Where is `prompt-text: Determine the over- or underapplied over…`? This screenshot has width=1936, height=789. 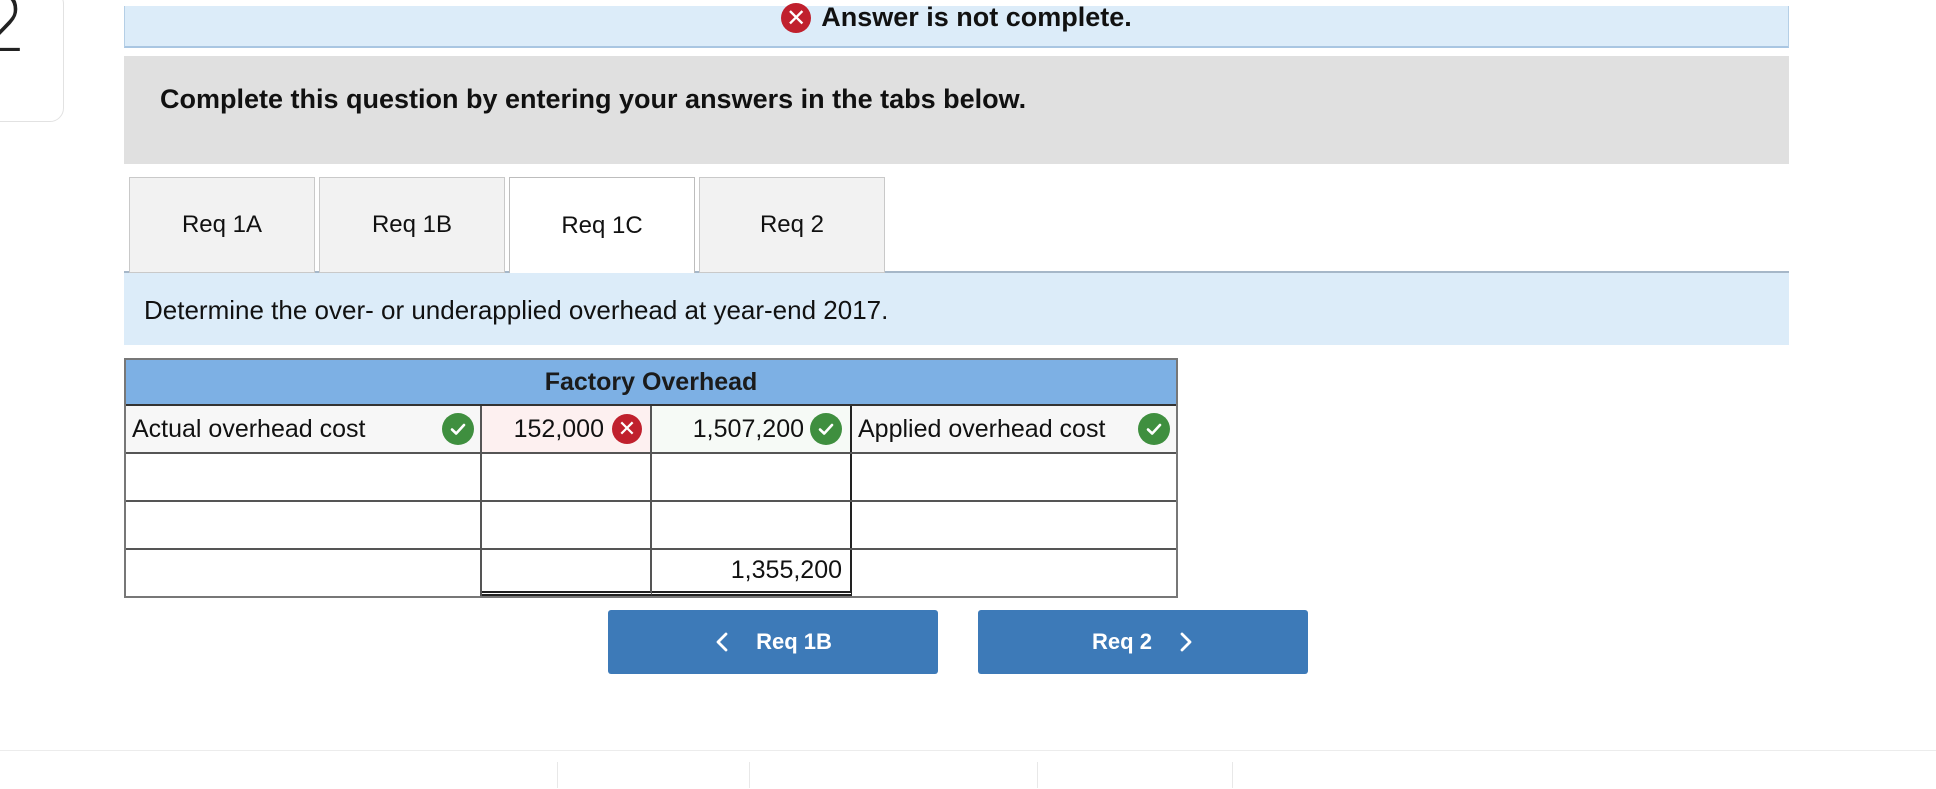 prompt-text: Determine the over- or underapplied over… is located at coordinates (516, 310).